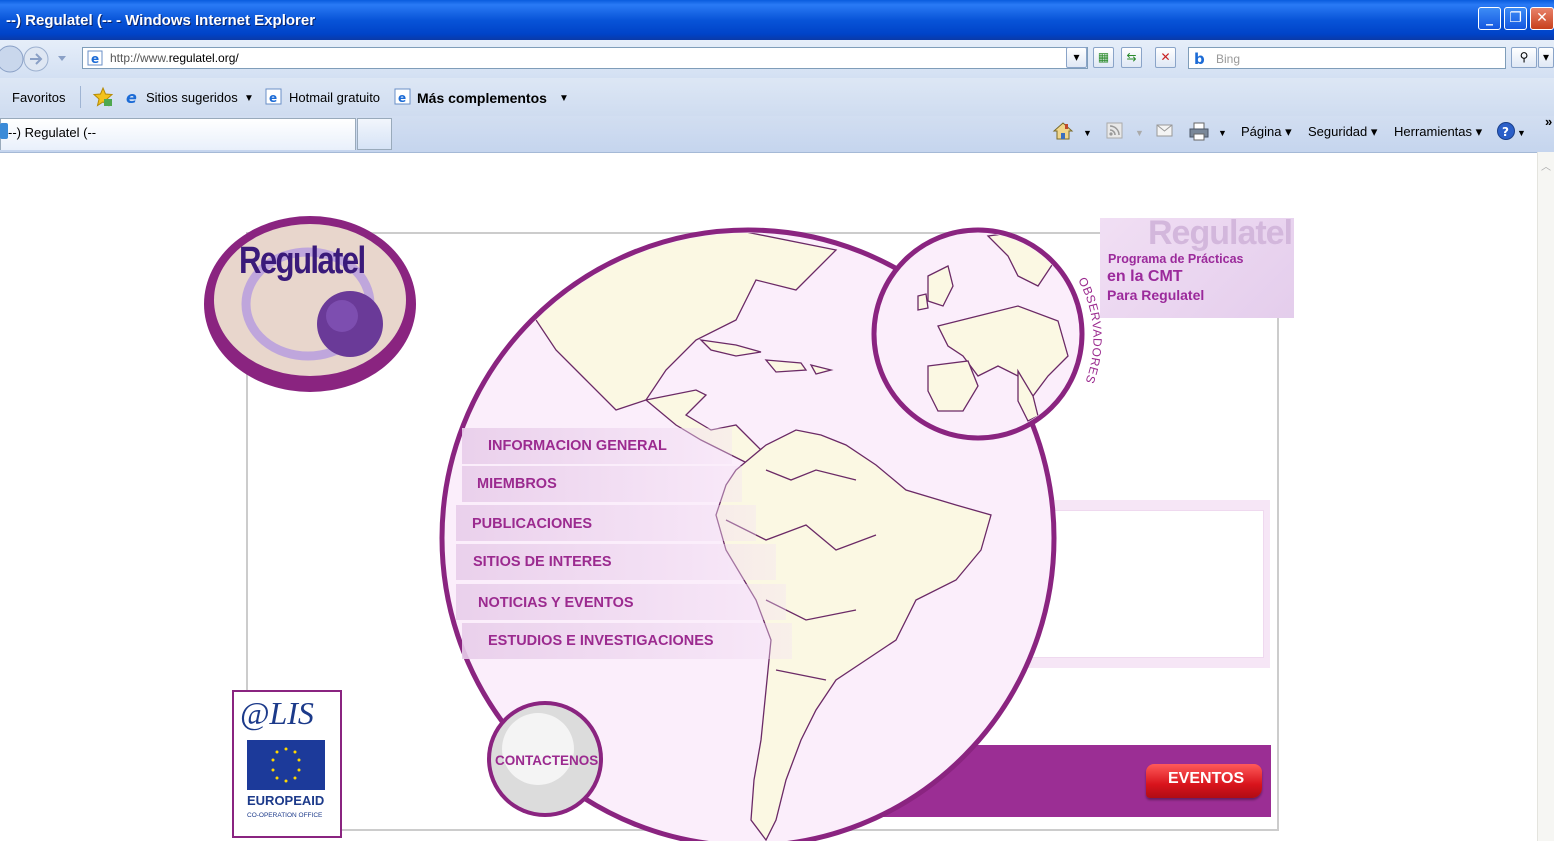  I want to click on safety-menu: Seguridad ▾, so click(1342, 132).